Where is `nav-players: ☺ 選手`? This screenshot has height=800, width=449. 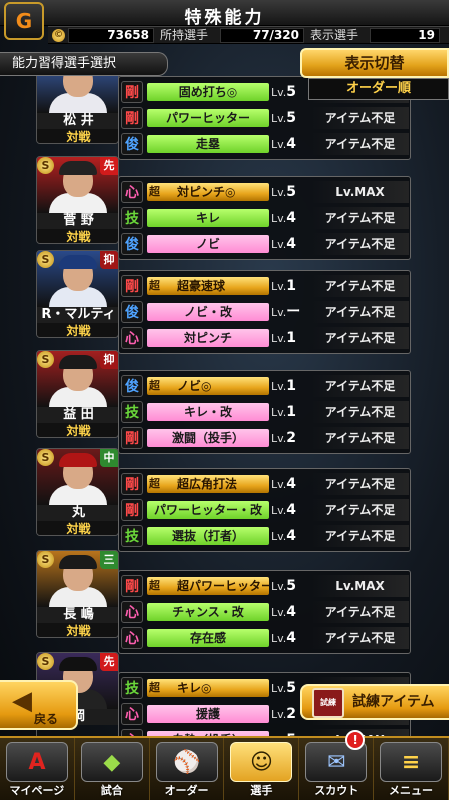 nav-players: ☺ 選手 is located at coordinates (262, 769).